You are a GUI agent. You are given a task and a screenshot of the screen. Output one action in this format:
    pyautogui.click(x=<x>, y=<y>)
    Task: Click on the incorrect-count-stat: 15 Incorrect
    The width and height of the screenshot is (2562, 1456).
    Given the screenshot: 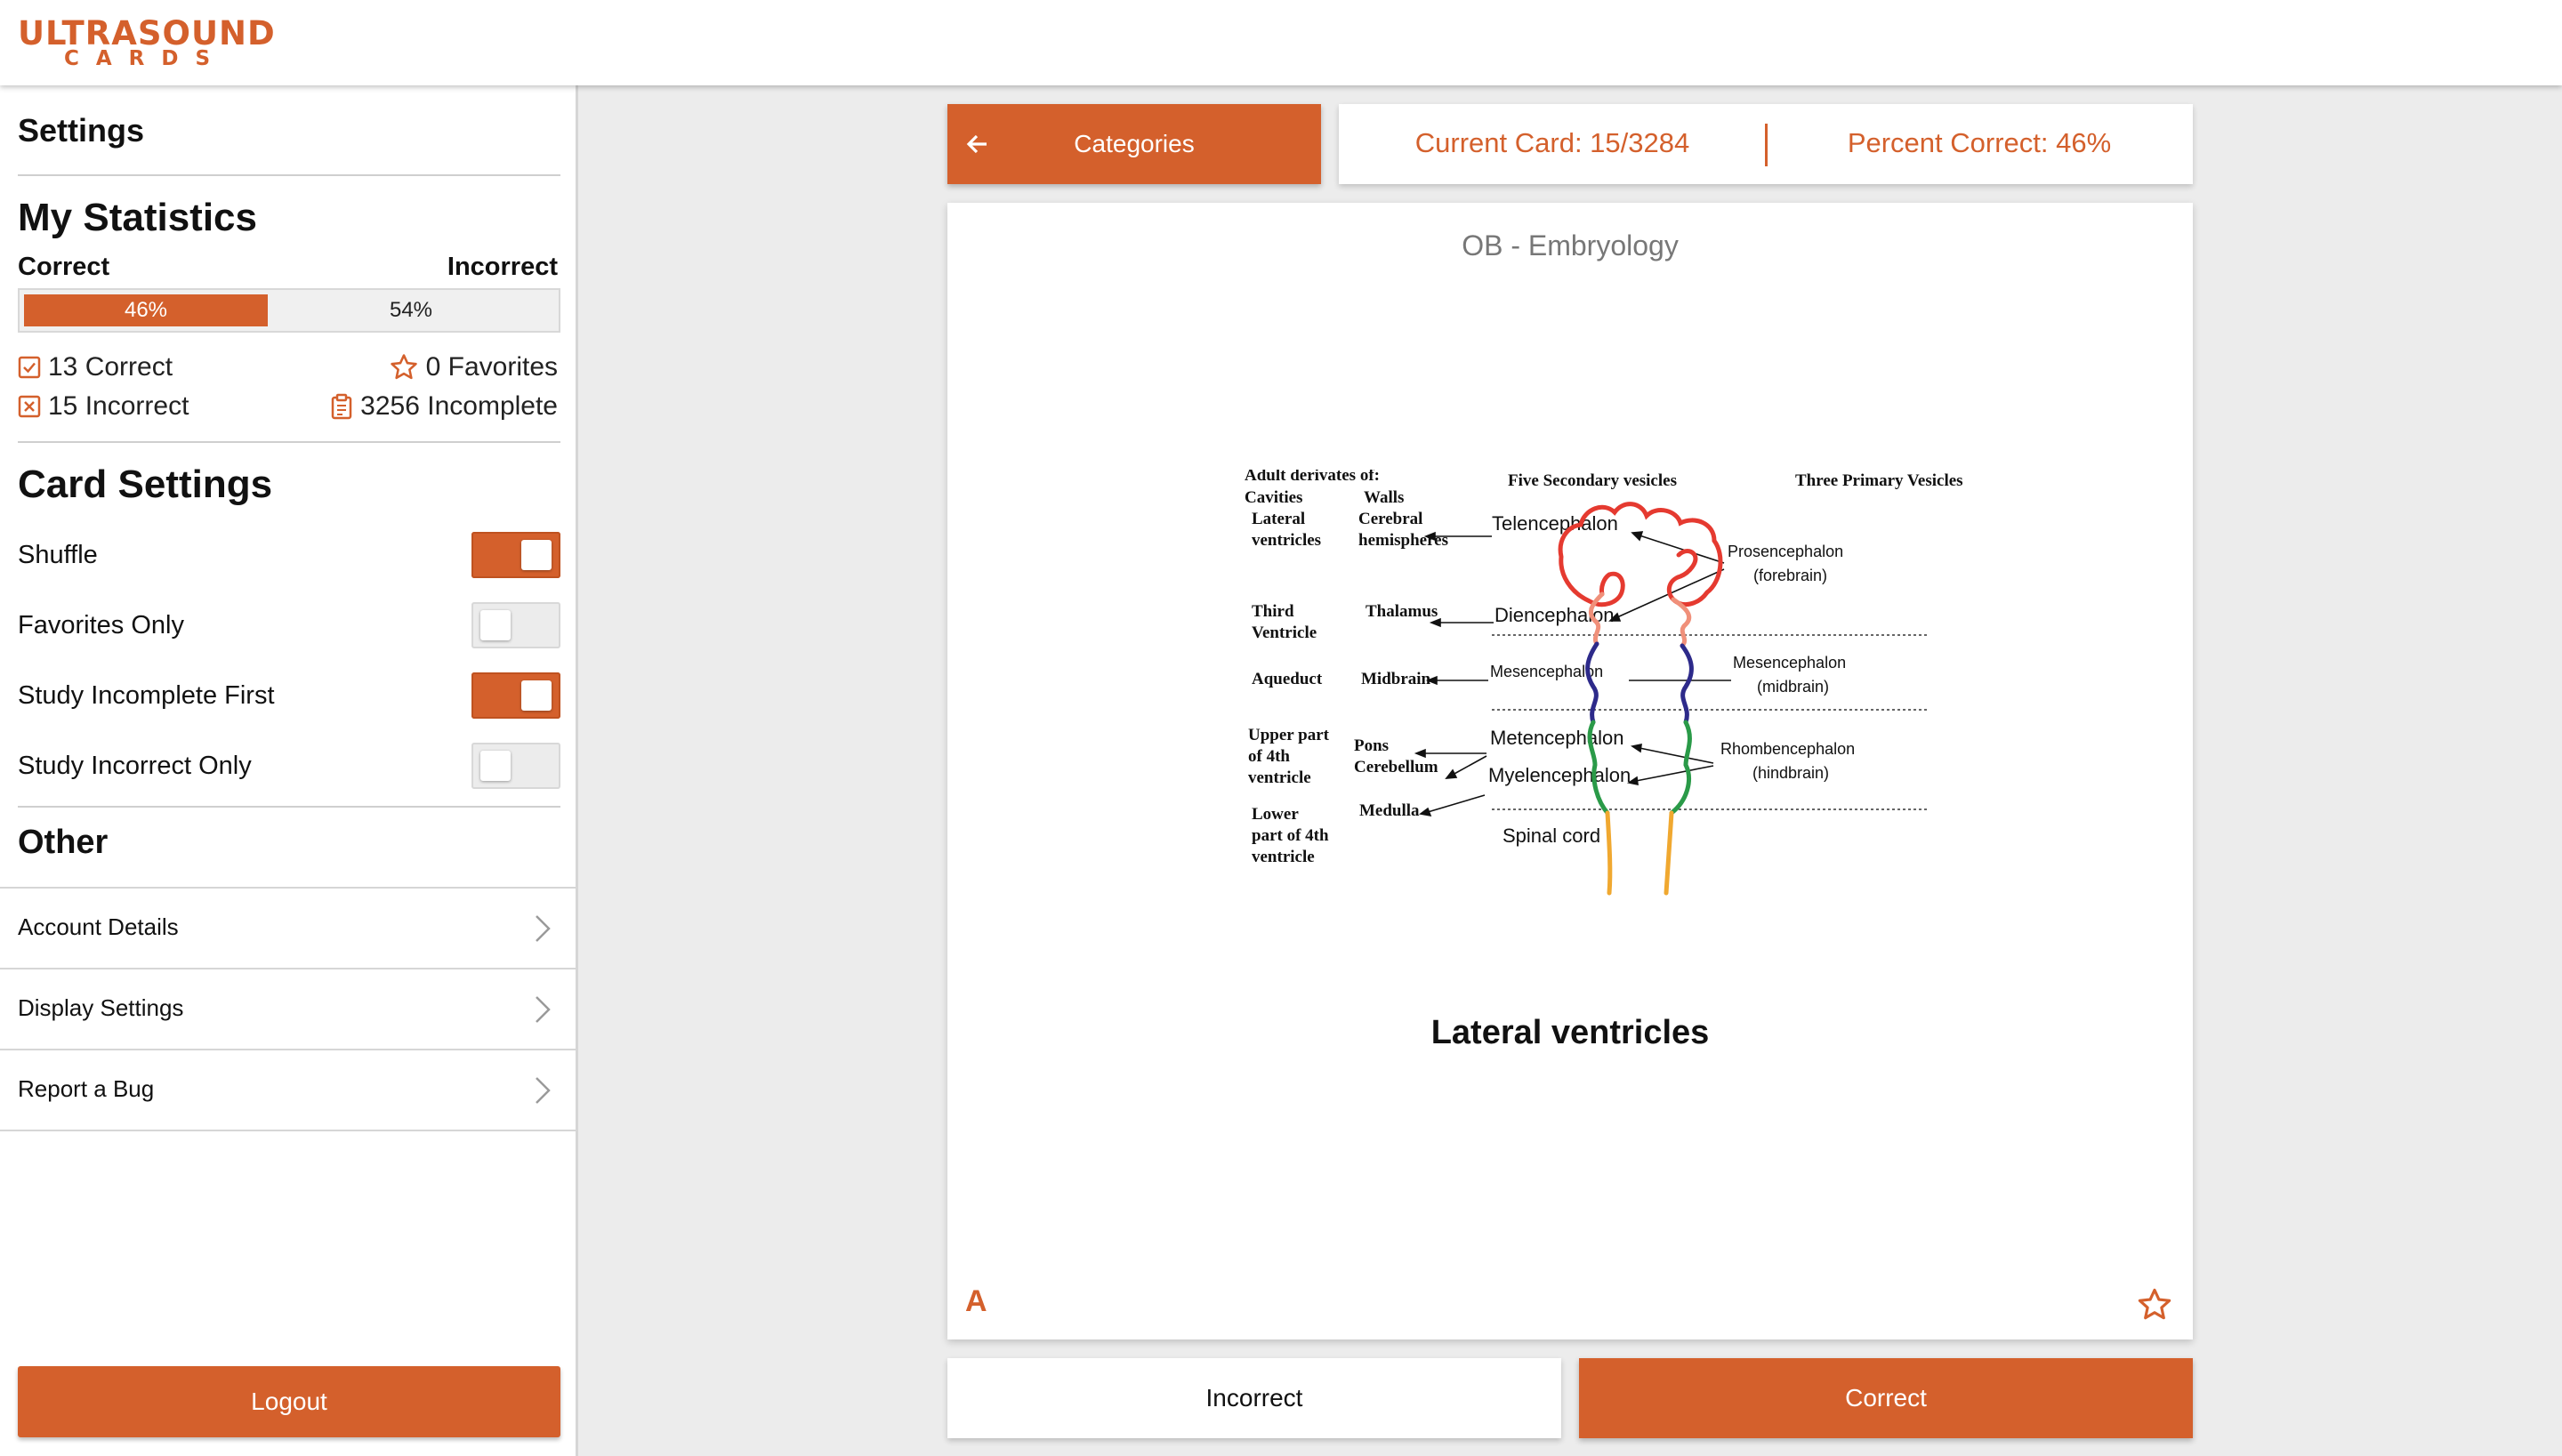 What is the action you would take?
    pyautogui.click(x=103, y=406)
    